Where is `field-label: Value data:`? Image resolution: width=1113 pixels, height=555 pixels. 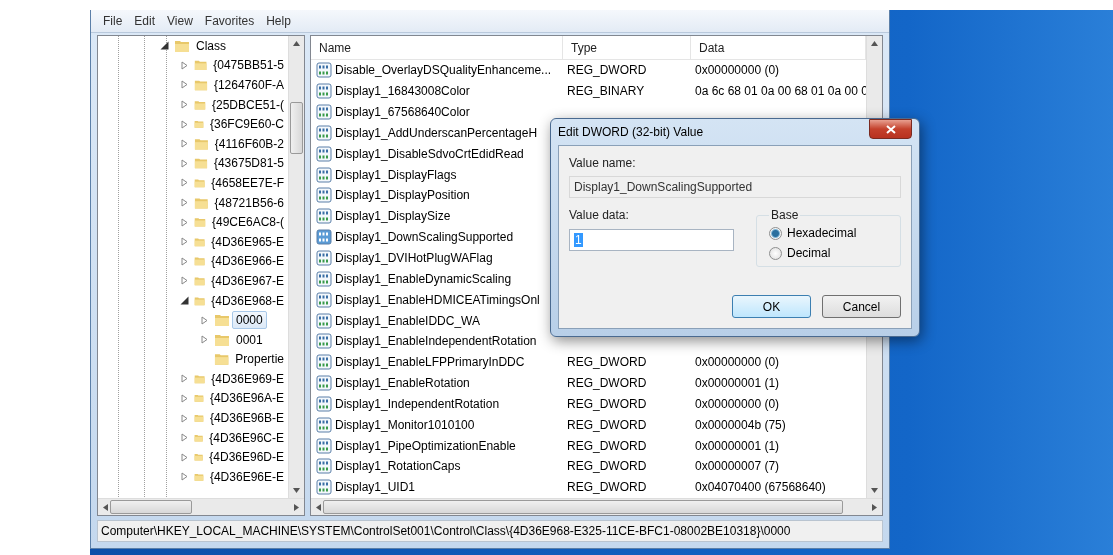 field-label: Value data: is located at coordinates (599, 215).